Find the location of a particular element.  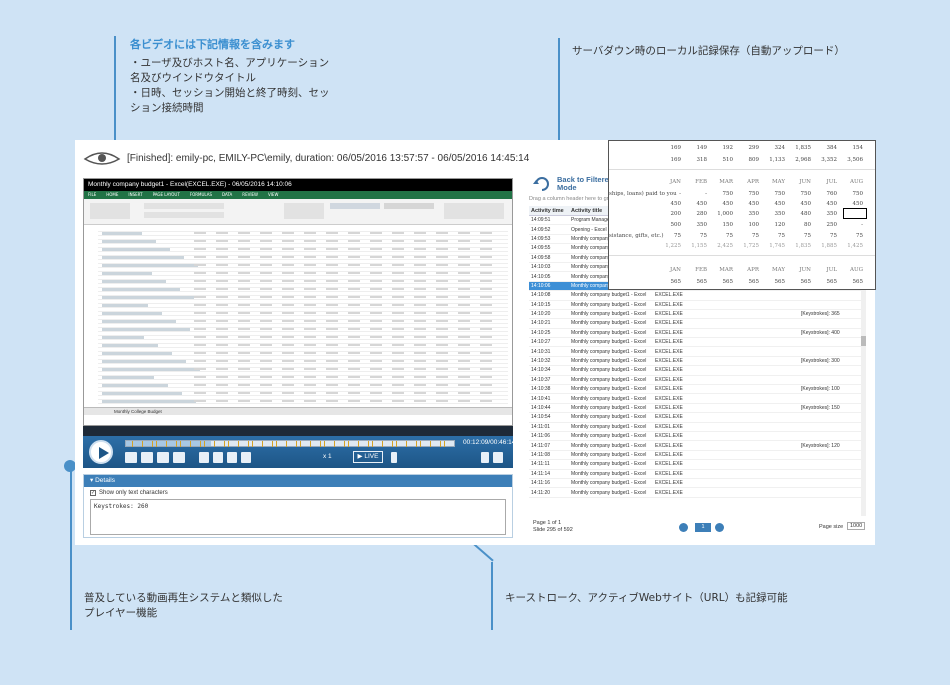

zoom-cell: MAY is located at coordinates (778, 182).